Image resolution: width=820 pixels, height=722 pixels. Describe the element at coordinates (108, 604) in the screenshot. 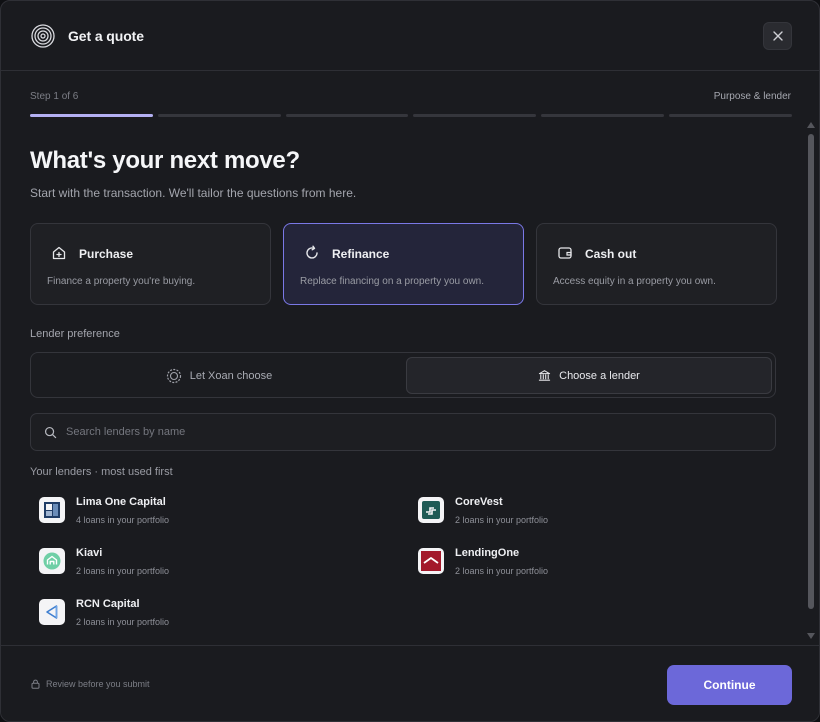

I see `lender-name: RCN Capital` at that location.